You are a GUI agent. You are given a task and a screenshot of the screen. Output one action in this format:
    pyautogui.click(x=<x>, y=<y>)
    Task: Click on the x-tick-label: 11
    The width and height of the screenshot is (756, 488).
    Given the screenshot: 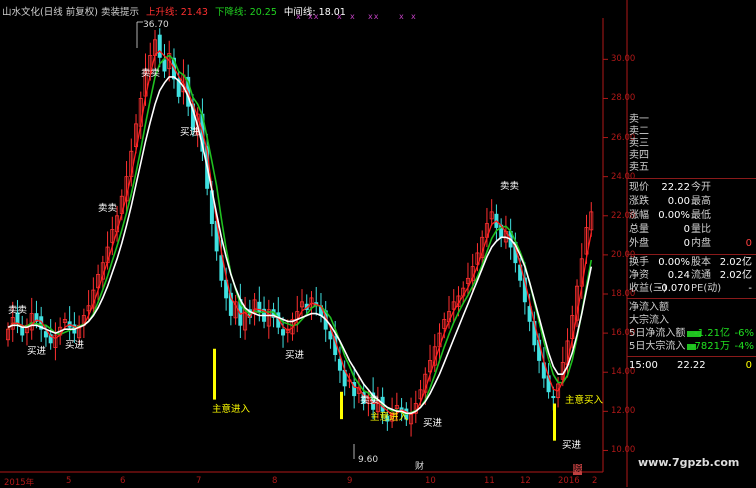 What is the action you would take?
    pyautogui.click(x=489, y=481)
    